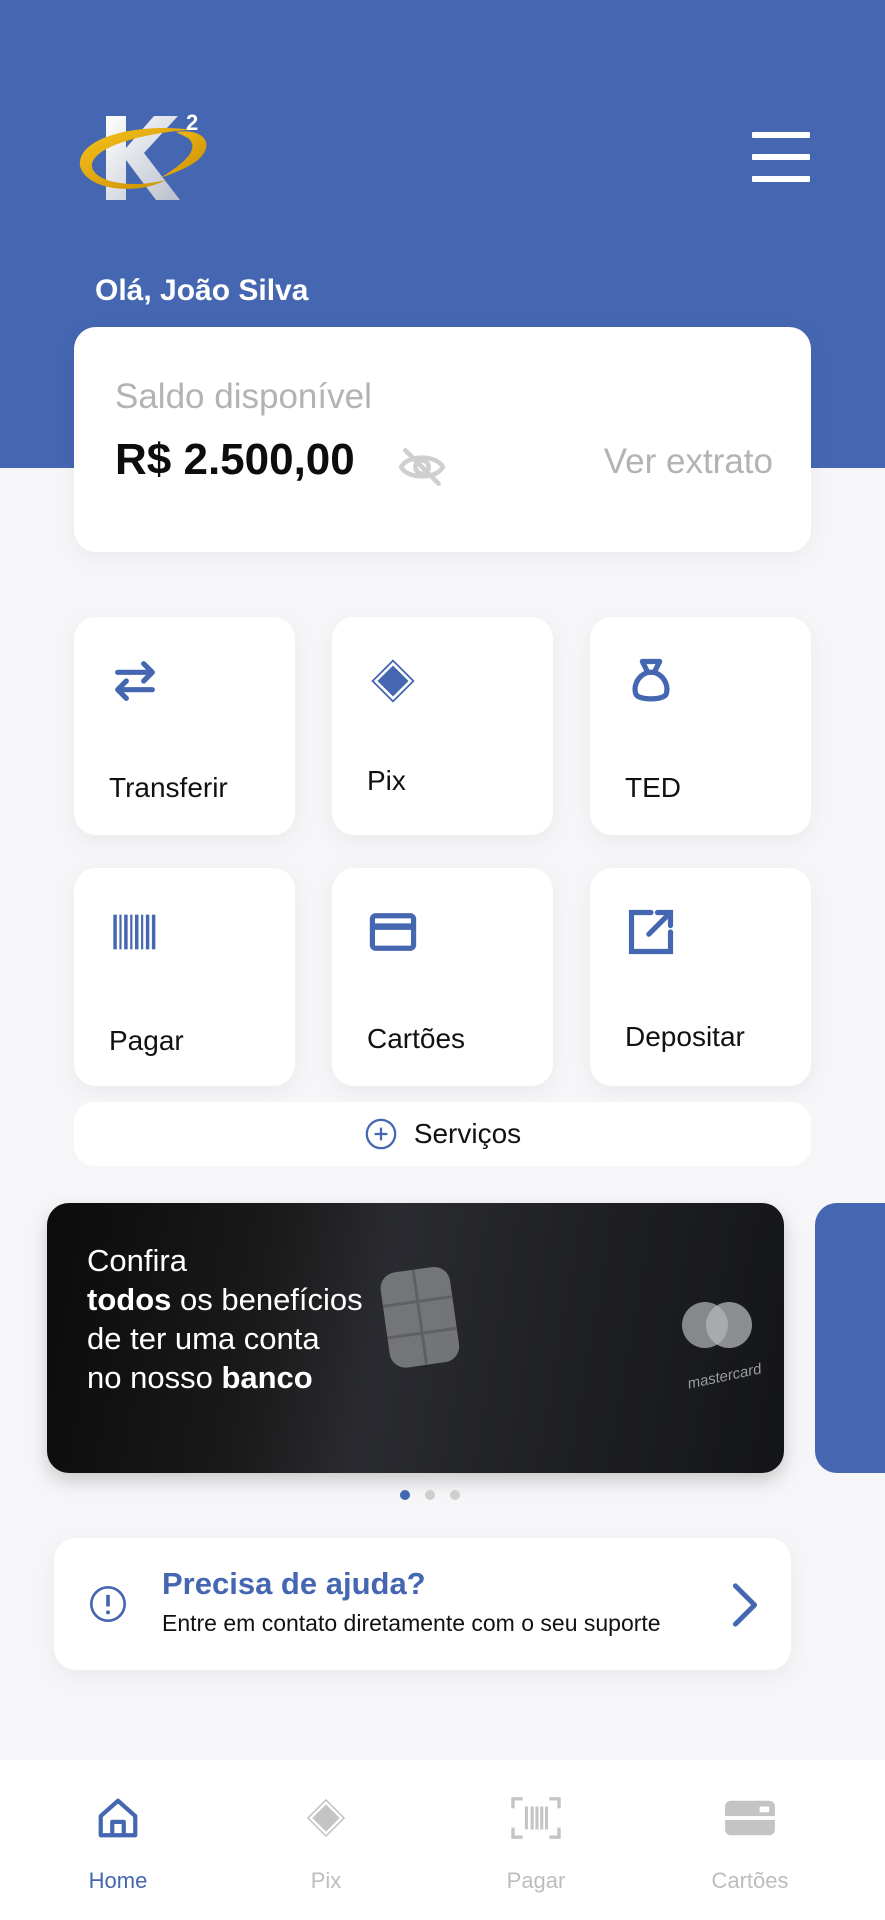  What do you see at coordinates (653, 787) in the screenshot?
I see `action-label: TED` at bounding box center [653, 787].